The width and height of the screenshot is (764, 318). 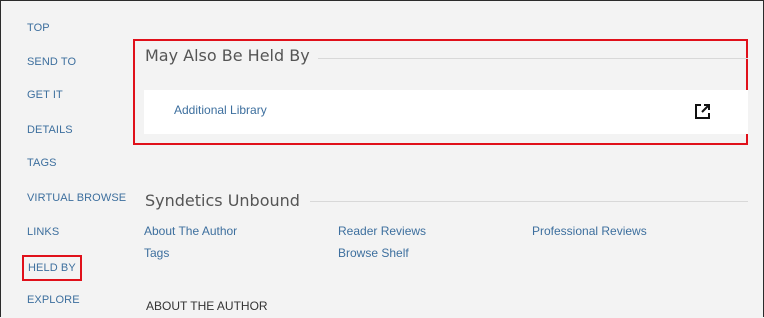 What do you see at coordinates (76, 198) in the screenshot?
I see `sidebar-item-virtual-browse: VIRTUAL BROWSE` at bounding box center [76, 198].